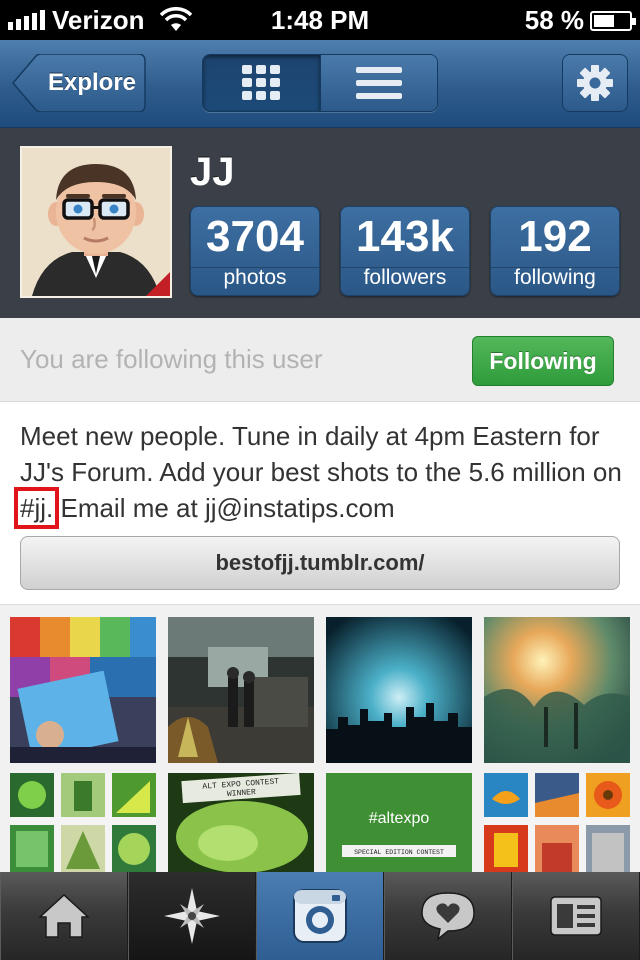  Describe the element at coordinates (224, 508) in the screenshot. I see `bio-text-part2: Email me at jj@instatips.com` at that location.